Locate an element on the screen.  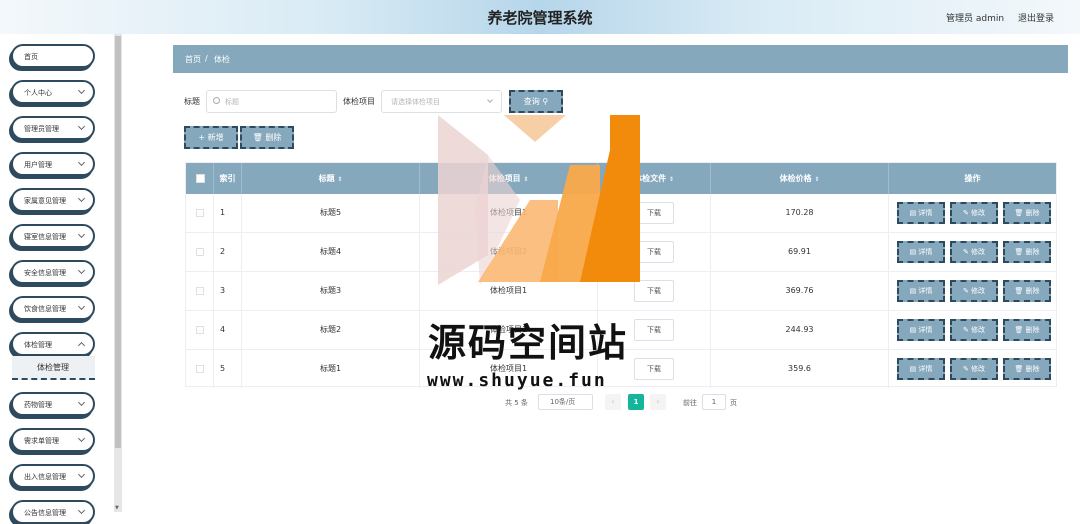
cell-item: 体检项目2 is located at coordinates (509, 252).